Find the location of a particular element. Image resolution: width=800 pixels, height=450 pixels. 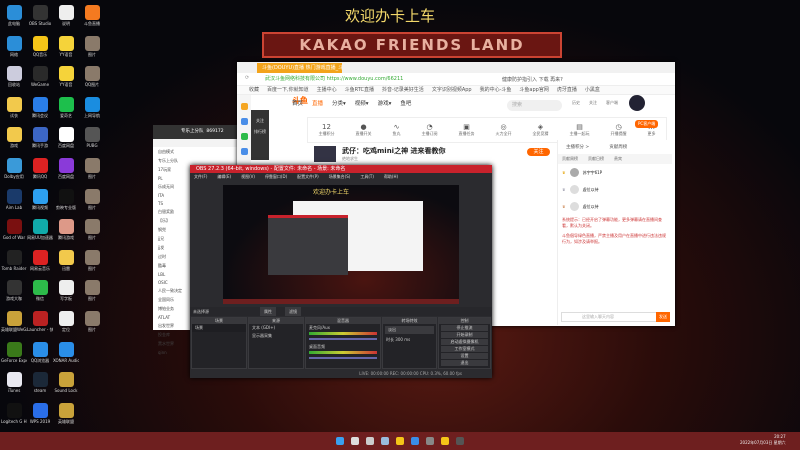

chat-tab: 主播积分 > is located at coordinates (577, 147).